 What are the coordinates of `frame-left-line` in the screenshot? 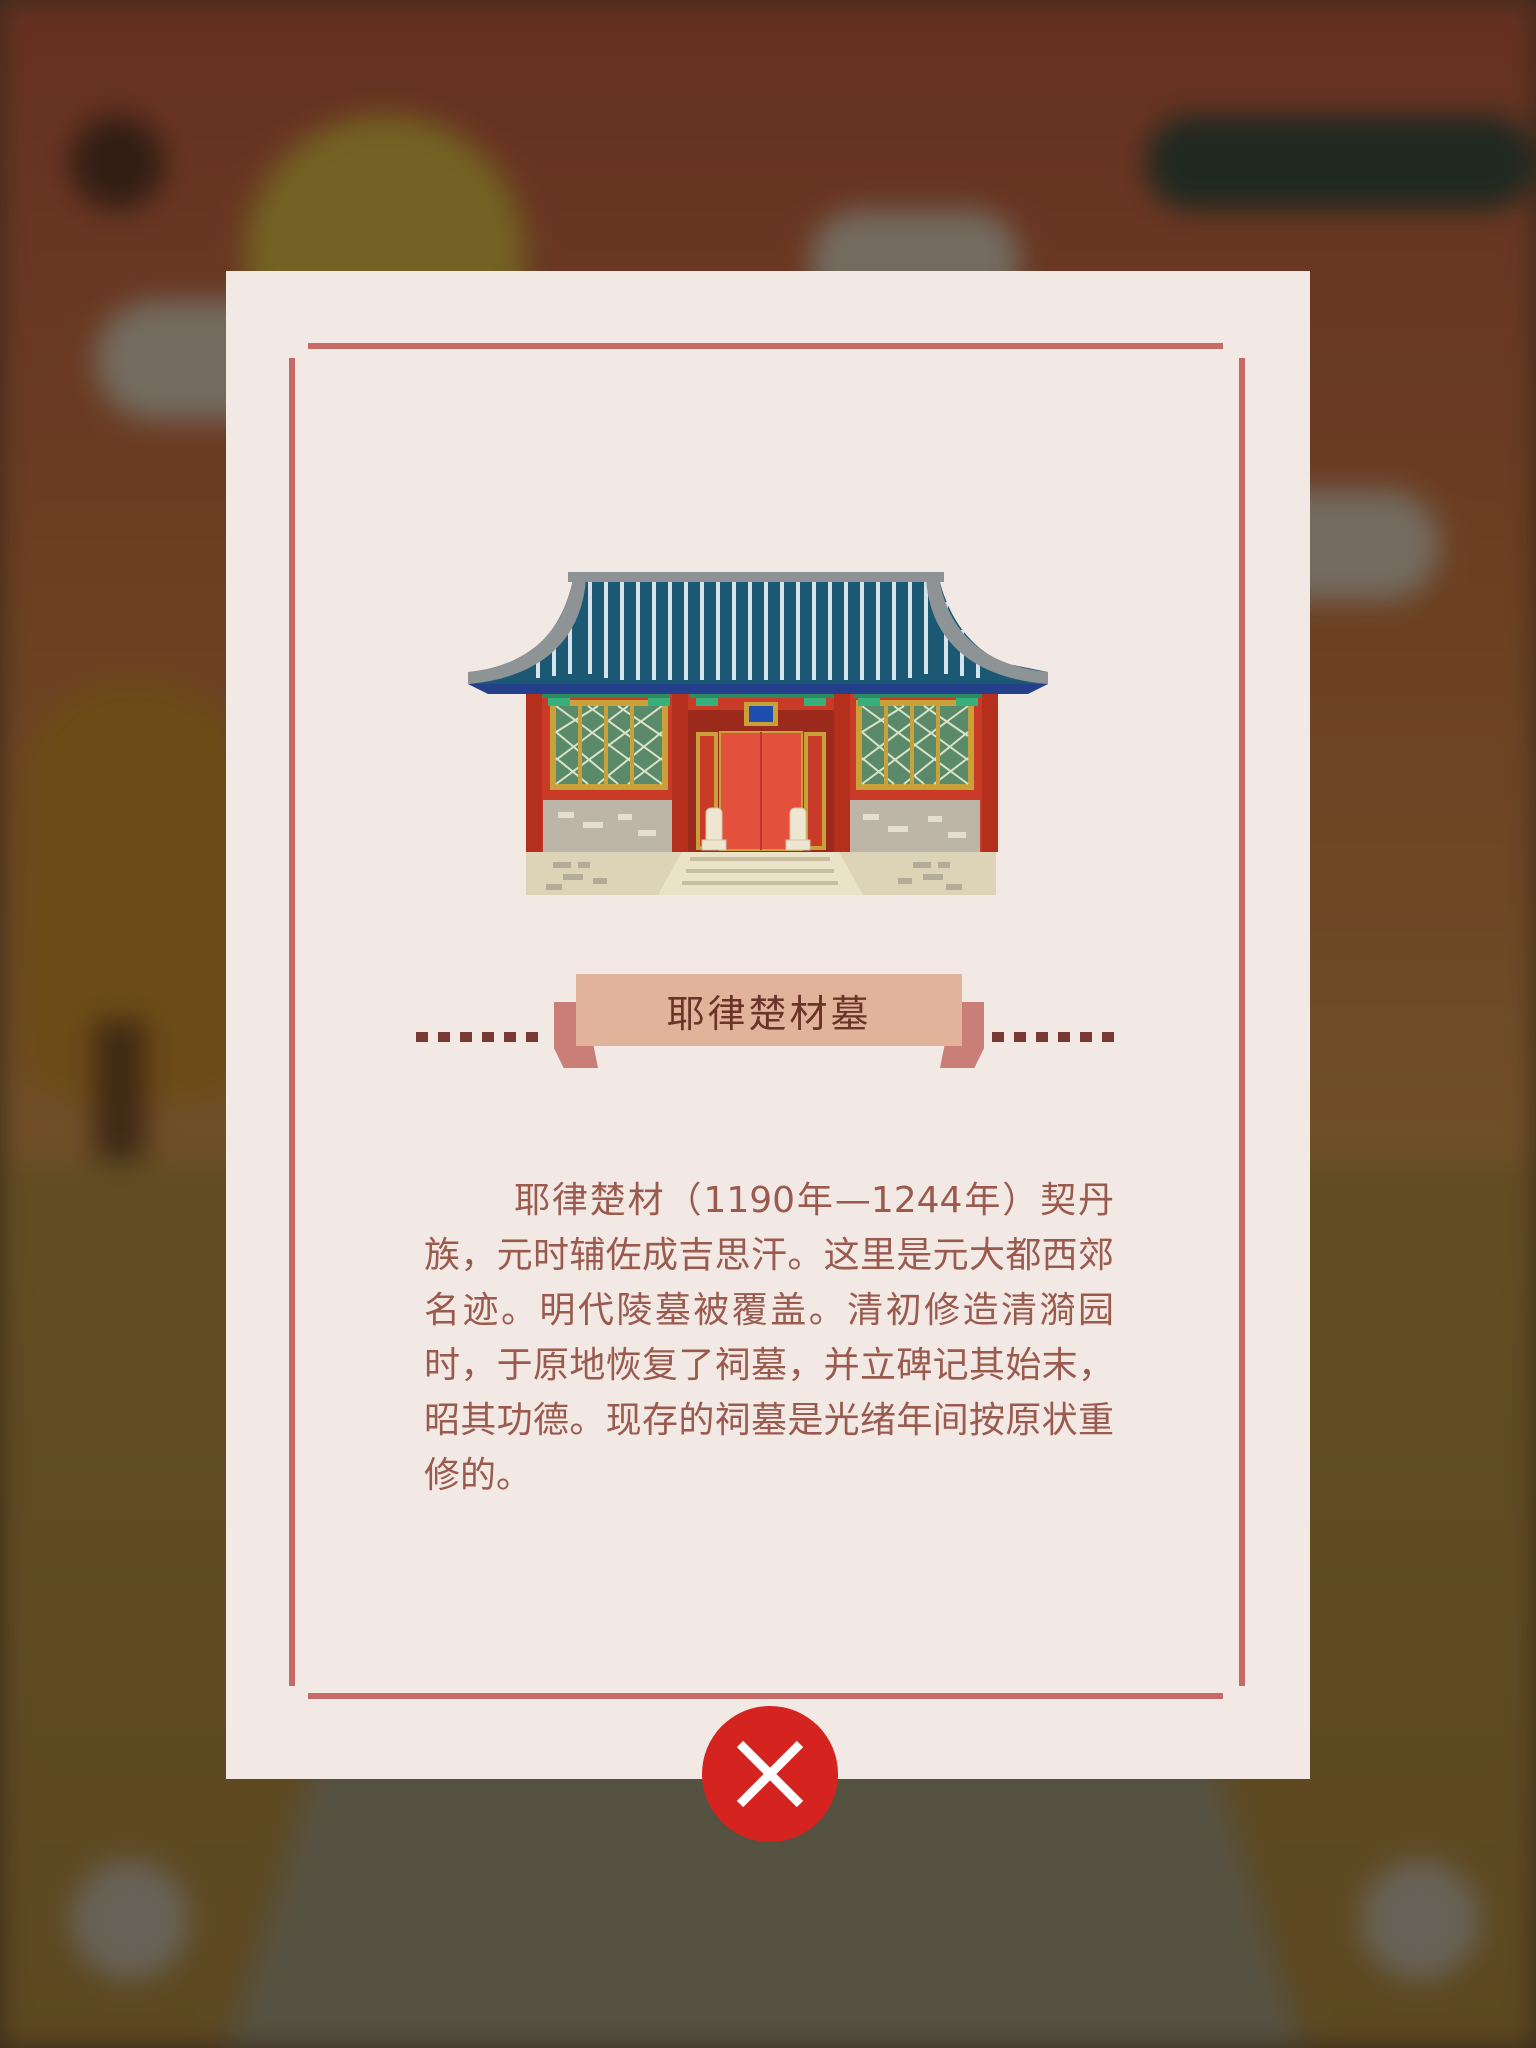 It's located at (292, 1022).